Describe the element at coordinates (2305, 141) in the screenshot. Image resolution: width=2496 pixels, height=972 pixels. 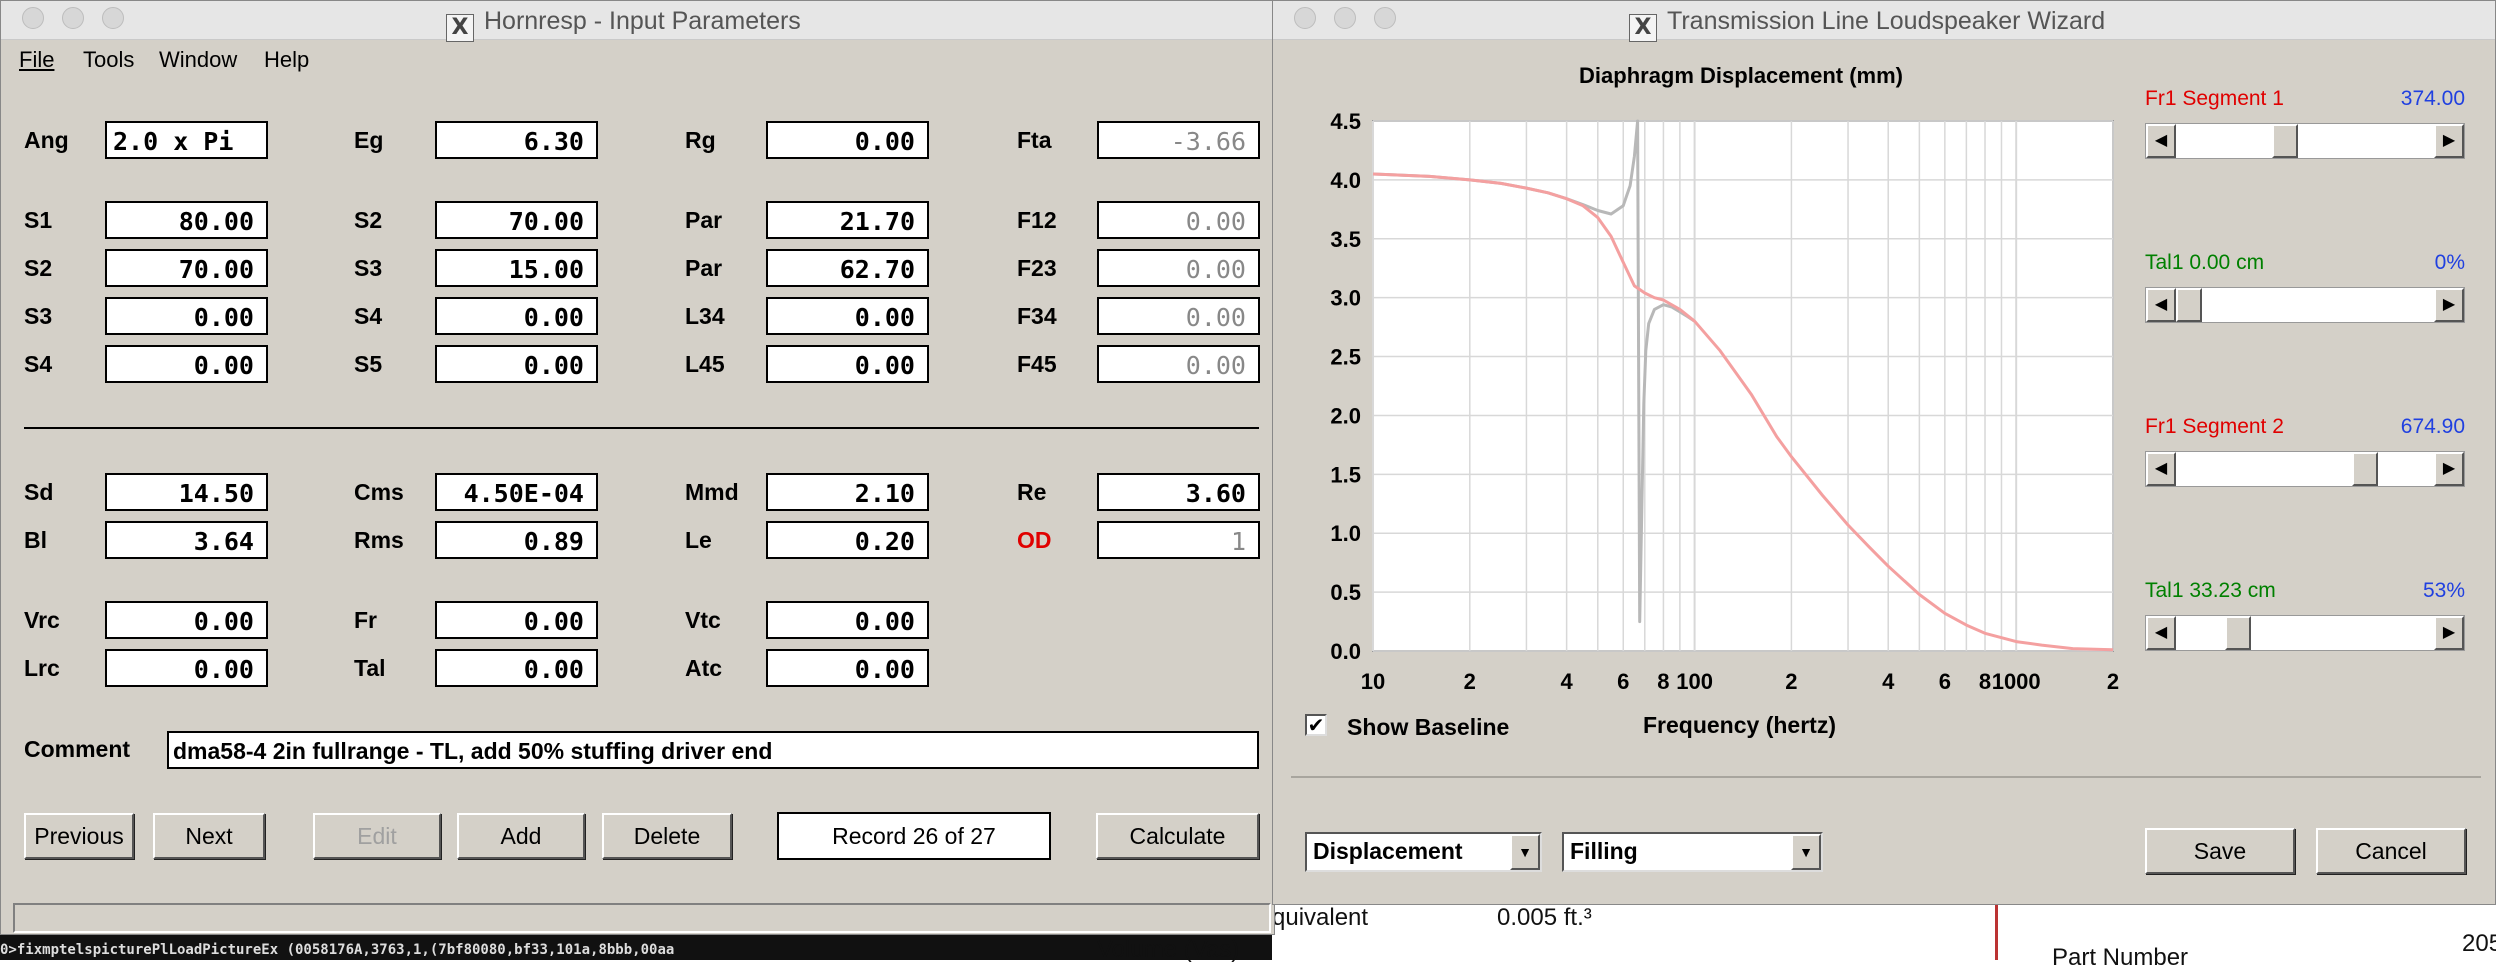
I see `slider-track-0: ◀ ▶` at that location.